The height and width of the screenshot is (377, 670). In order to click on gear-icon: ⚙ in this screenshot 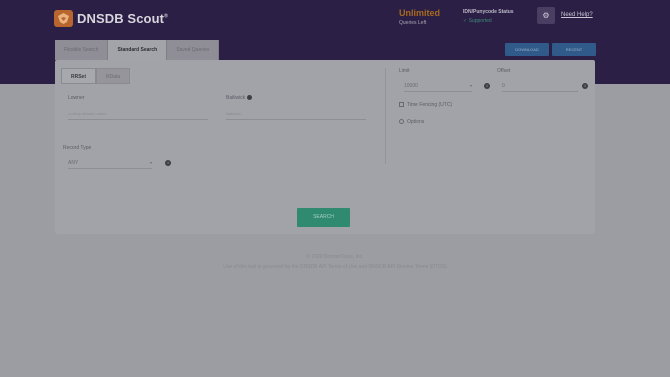, I will do `click(546, 15)`.